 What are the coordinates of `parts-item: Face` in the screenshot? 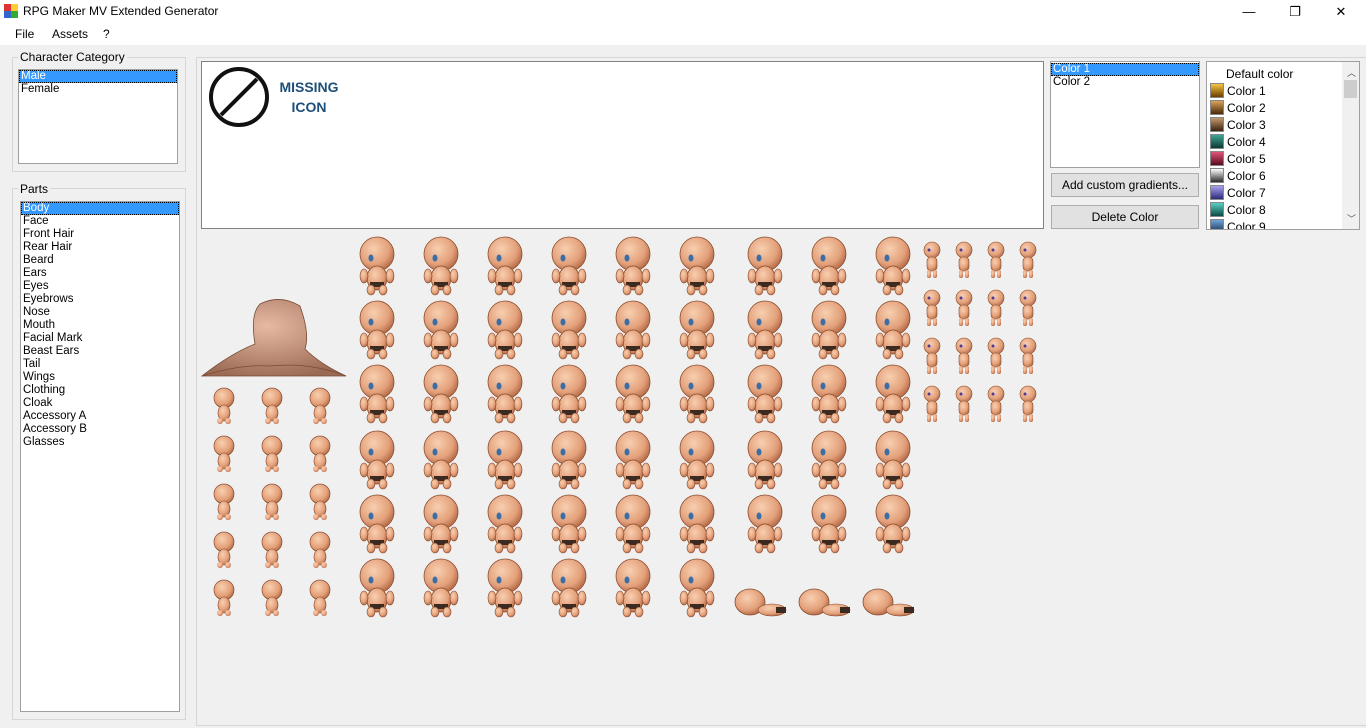 It's located at (100, 221).